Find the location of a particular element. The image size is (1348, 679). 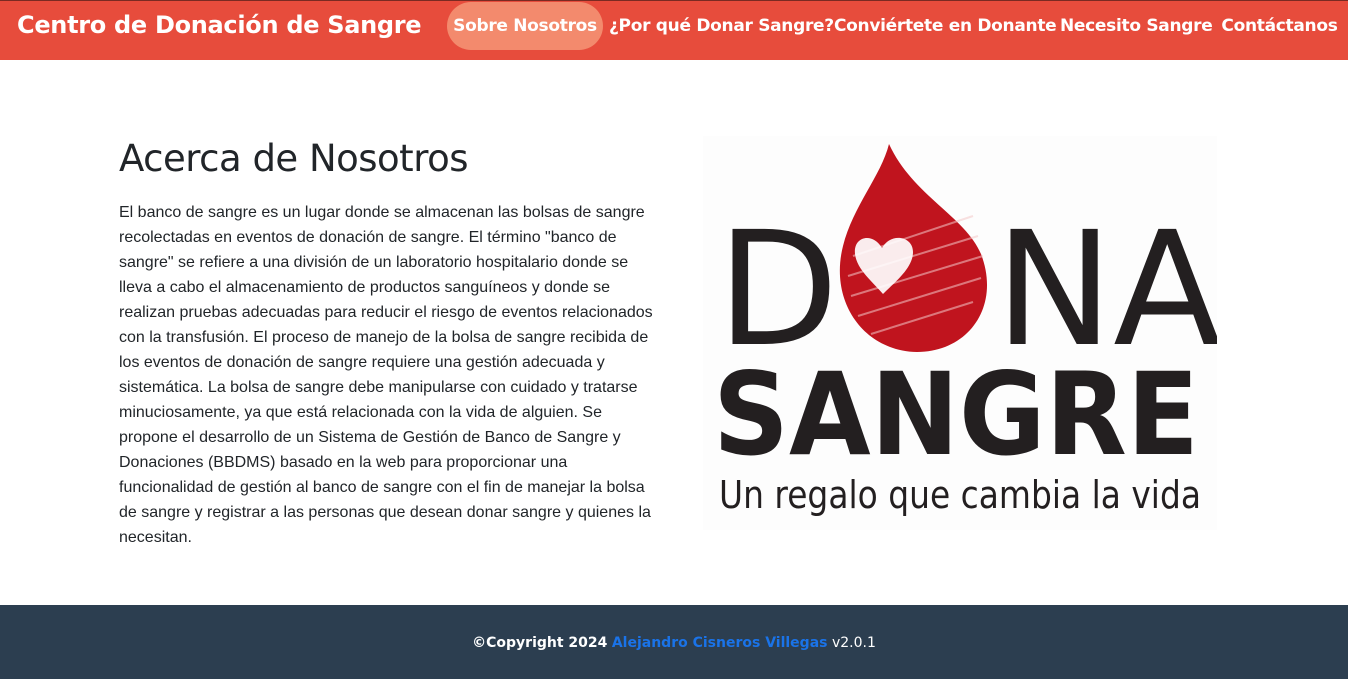

page-title: Acerca de Nosotros is located at coordinates (294, 158).